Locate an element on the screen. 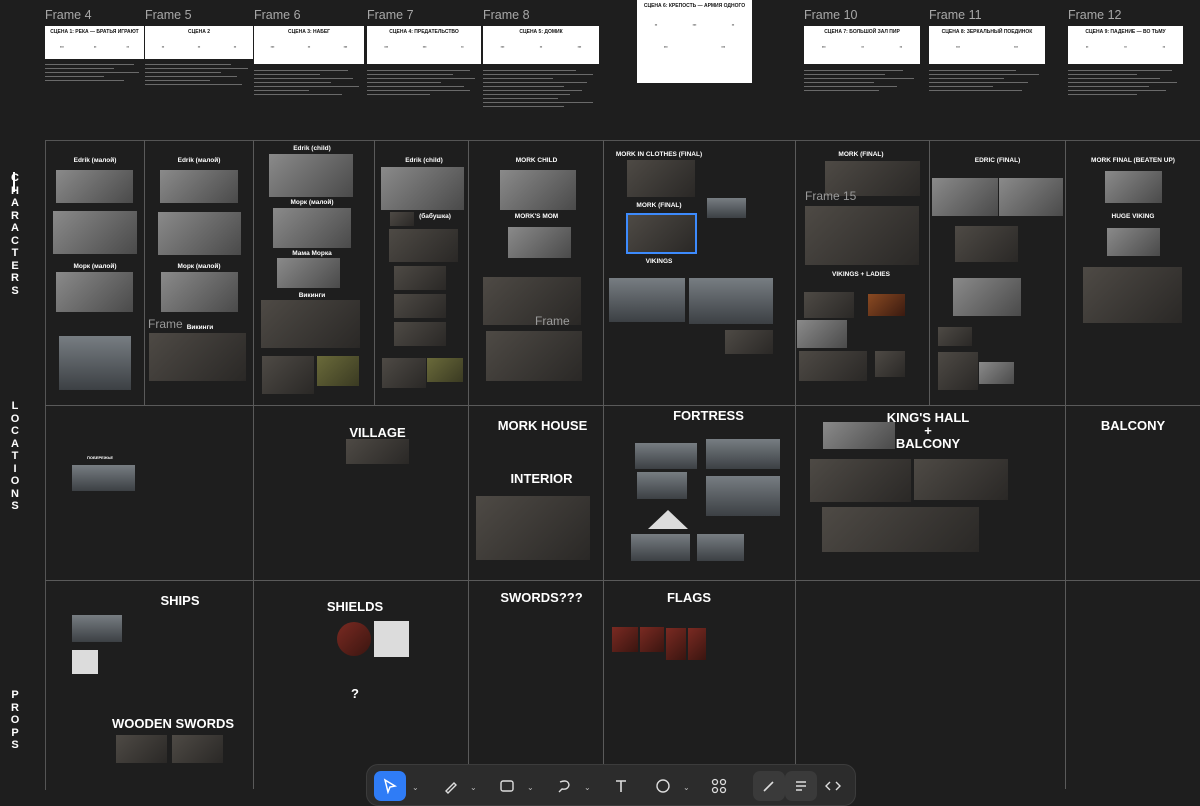 Image resolution: width=1200 pixels, height=806 pixels. scene-doc-8: СЦЕНА 8: ЗЕРКАЛЬНЫЙ ПОЕДИНОК ▪▪▪ ▪▪▪ is located at coordinates (987, 45).